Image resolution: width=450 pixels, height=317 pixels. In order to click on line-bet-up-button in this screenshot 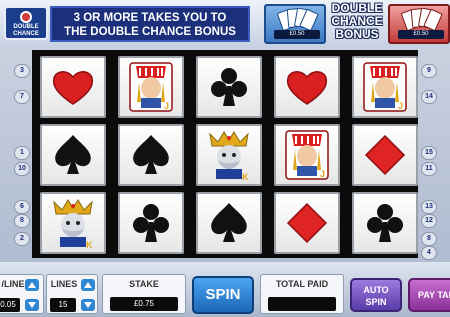, I will do `click(32, 285)`.